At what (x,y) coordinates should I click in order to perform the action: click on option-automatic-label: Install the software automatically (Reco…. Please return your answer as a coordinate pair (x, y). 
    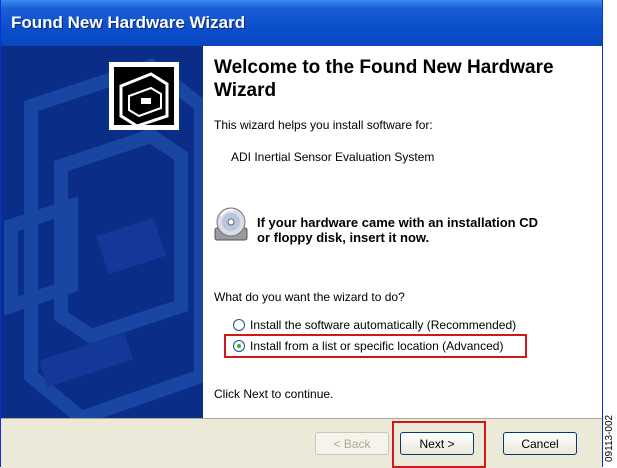
    Looking at the image, I should click on (383, 325).